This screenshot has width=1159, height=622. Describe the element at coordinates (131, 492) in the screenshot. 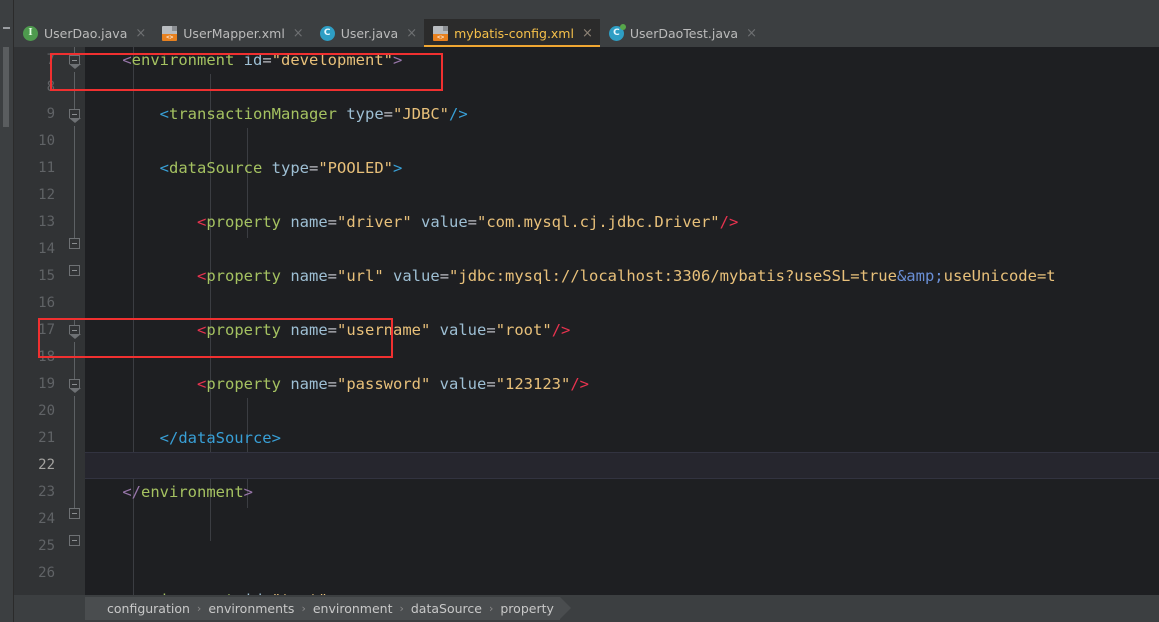

I see `tok-bracket: </` at that location.